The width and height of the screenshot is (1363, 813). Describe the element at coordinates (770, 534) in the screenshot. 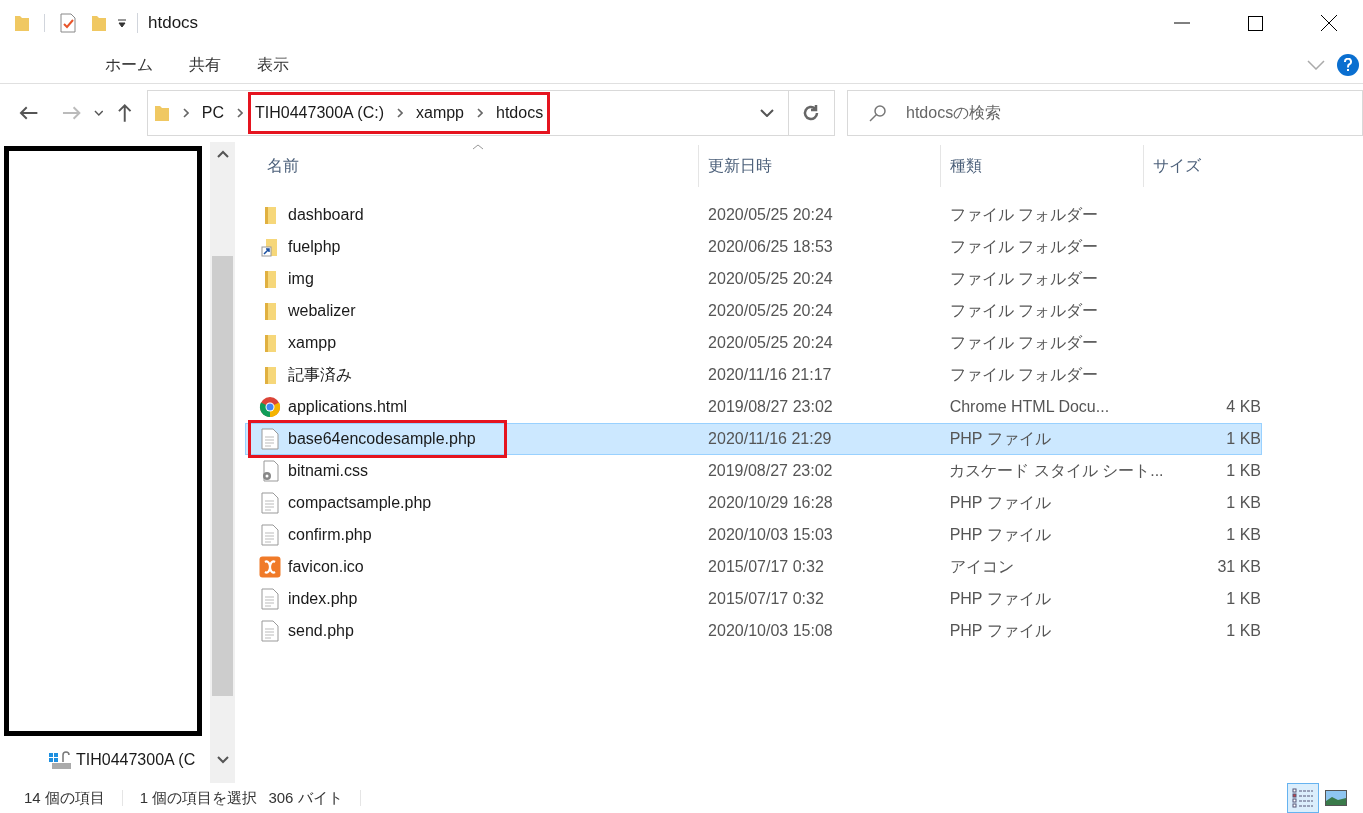

I see `modified-date: 2020/10/03 15:03` at that location.